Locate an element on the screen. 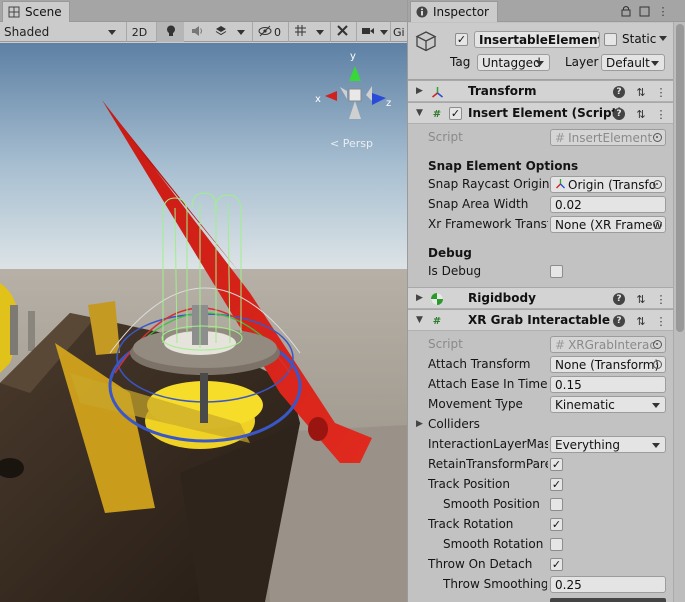 The width and height of the screenshot is (685, 602). debug-section-heading: Debug is located at coordinates (450, 253).